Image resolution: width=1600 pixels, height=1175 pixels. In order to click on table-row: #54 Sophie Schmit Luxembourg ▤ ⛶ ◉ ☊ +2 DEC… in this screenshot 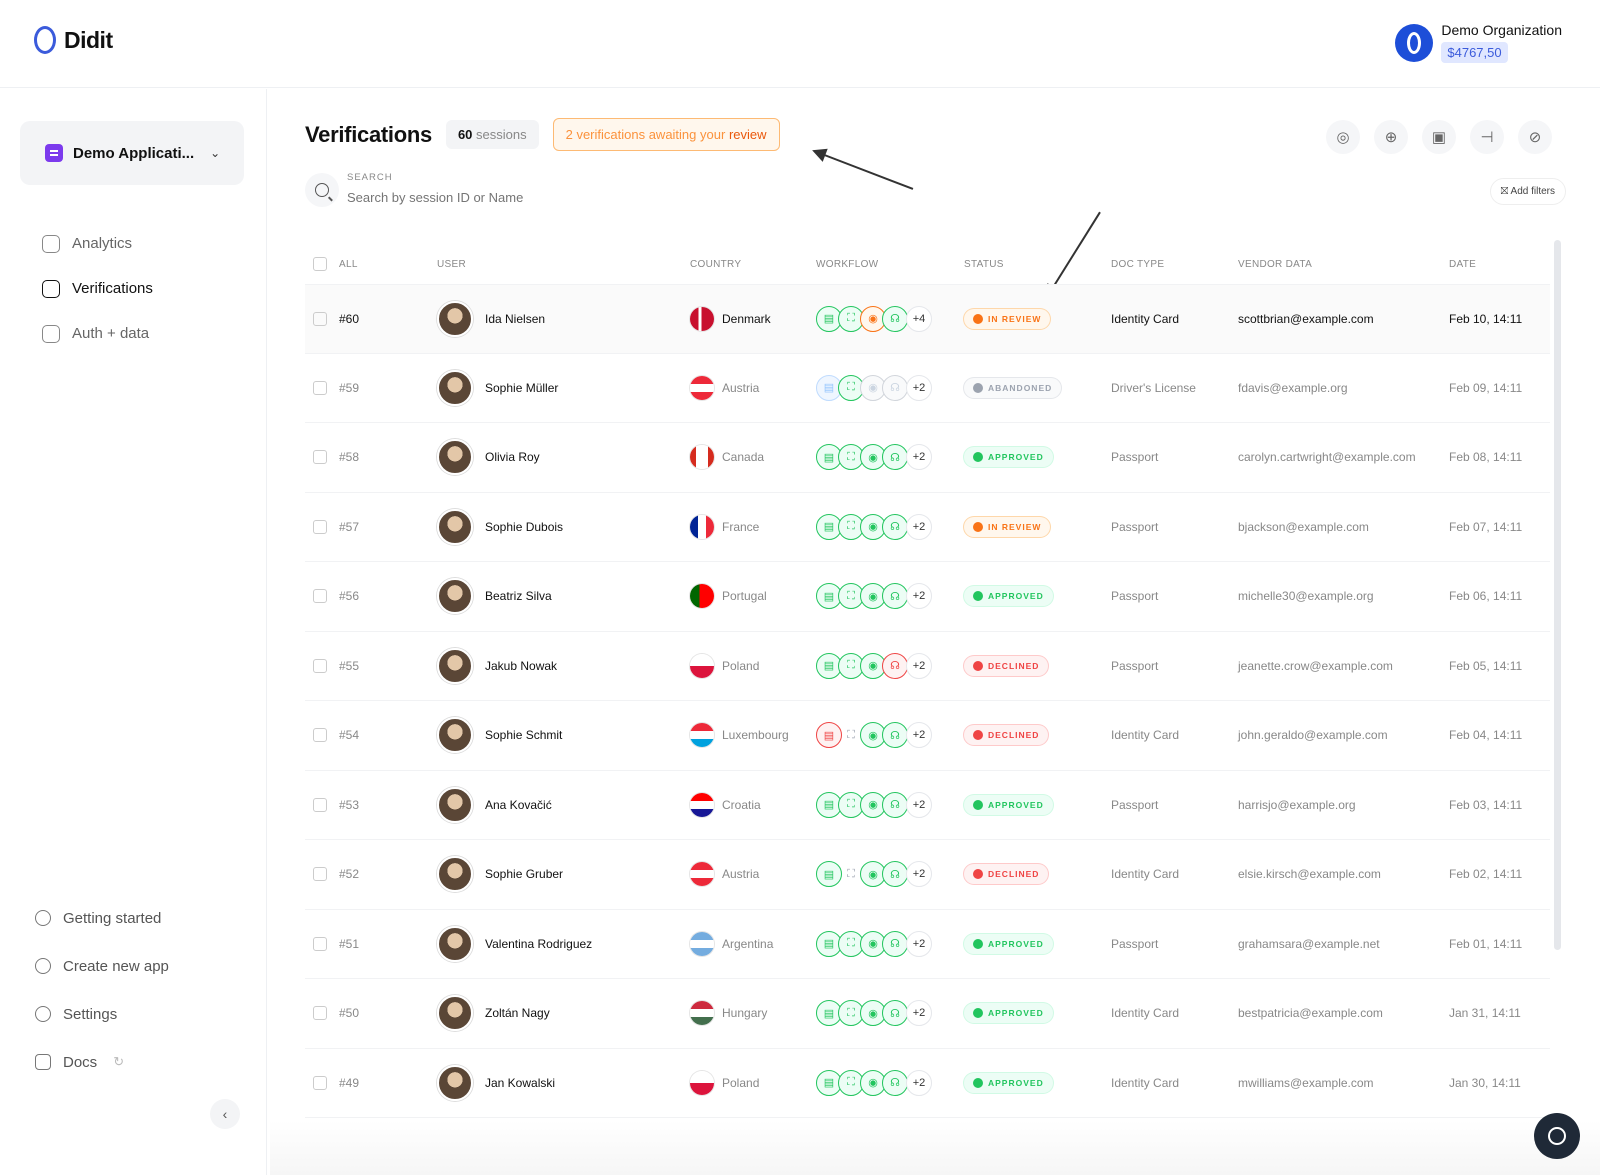, I will do `click(927, 736)`.